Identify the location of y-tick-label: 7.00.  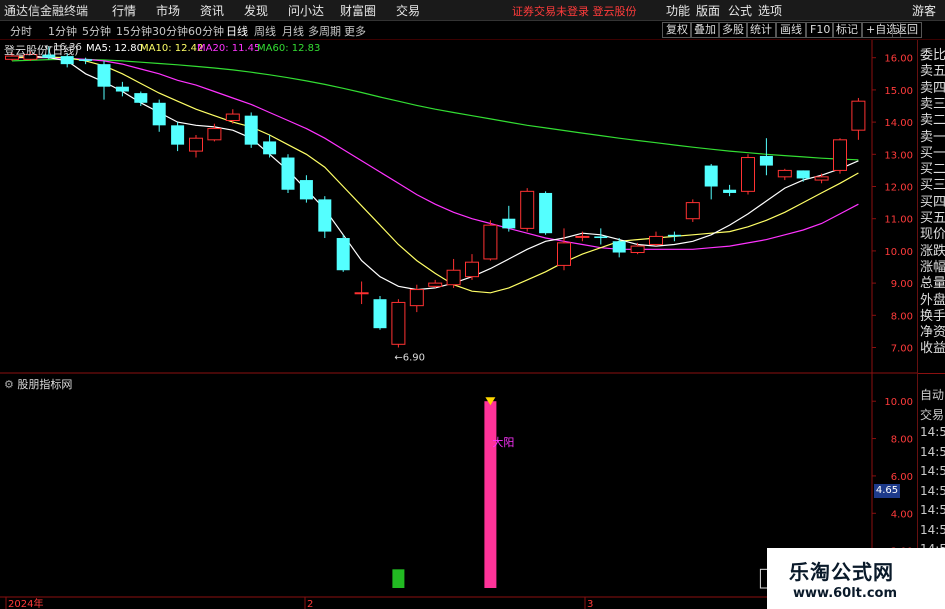
(902, 349).